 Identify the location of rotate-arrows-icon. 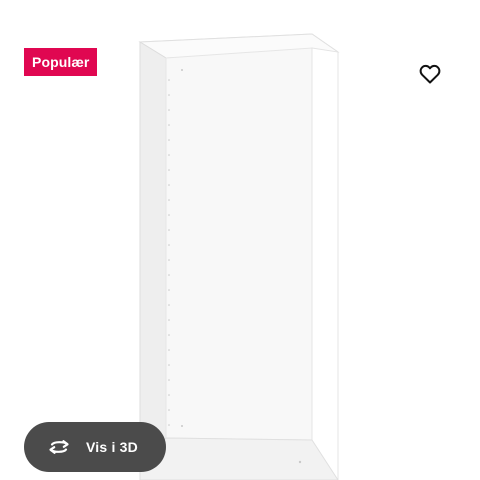
(59, 447).